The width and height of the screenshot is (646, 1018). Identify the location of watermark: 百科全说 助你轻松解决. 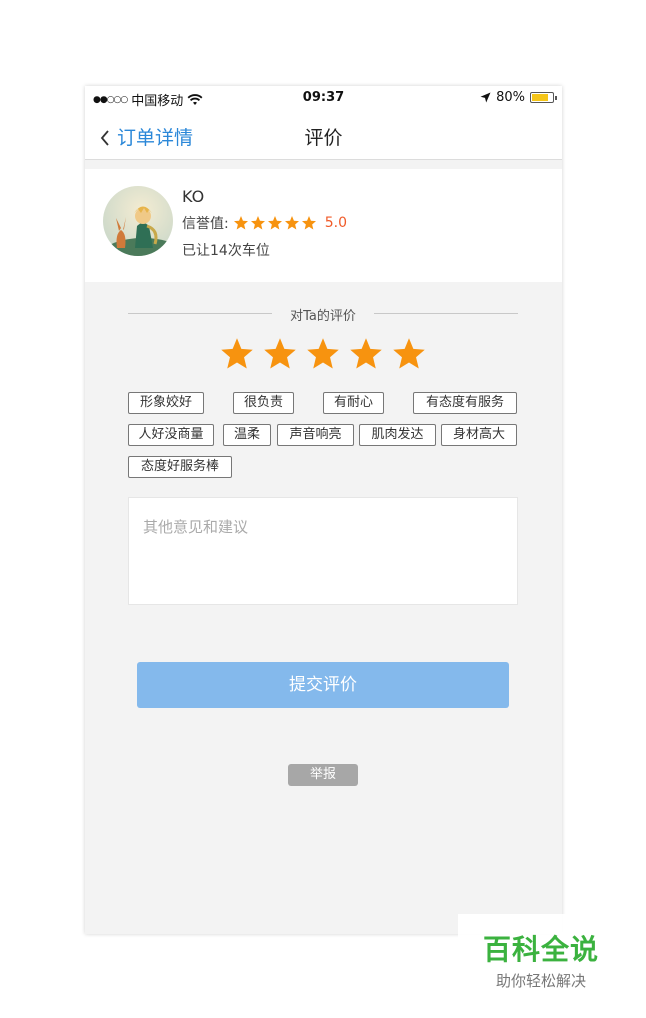
(541, 954).